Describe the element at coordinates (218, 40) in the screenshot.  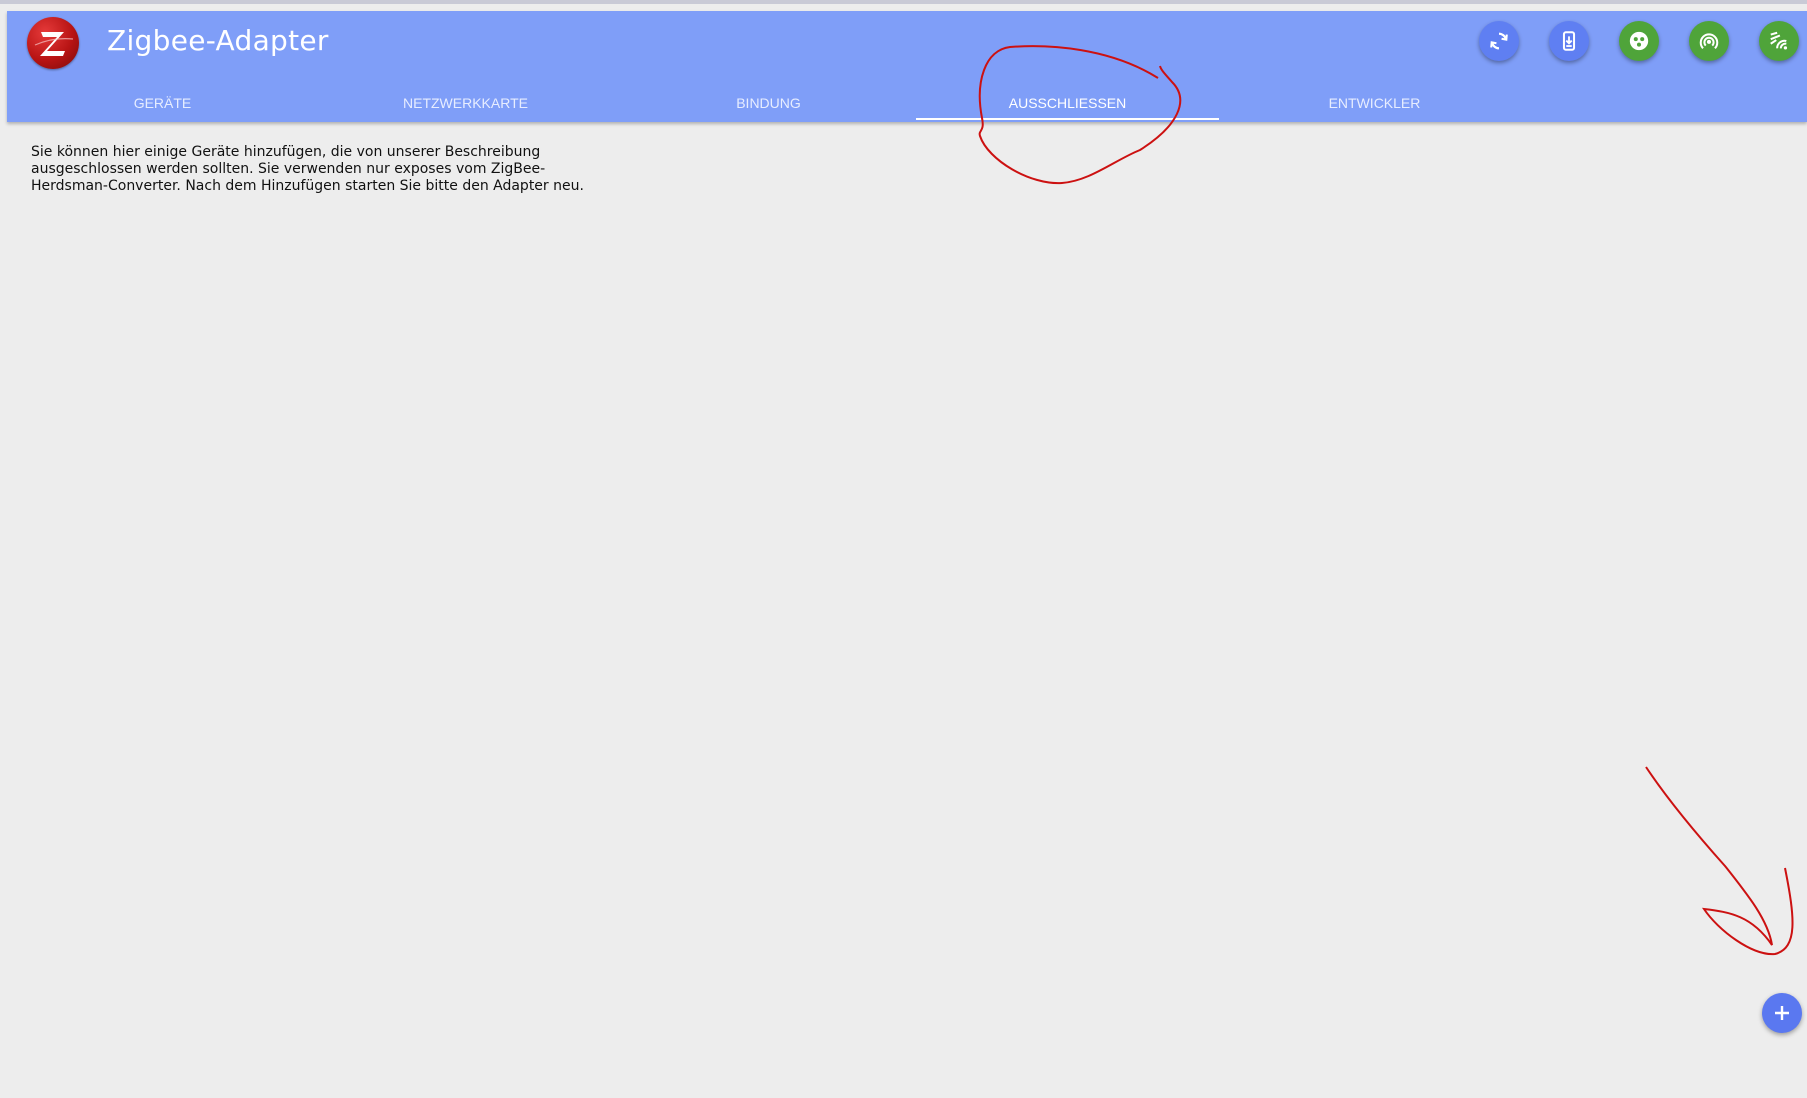
I see `app-title: Zigbee-Adapter` at that location.